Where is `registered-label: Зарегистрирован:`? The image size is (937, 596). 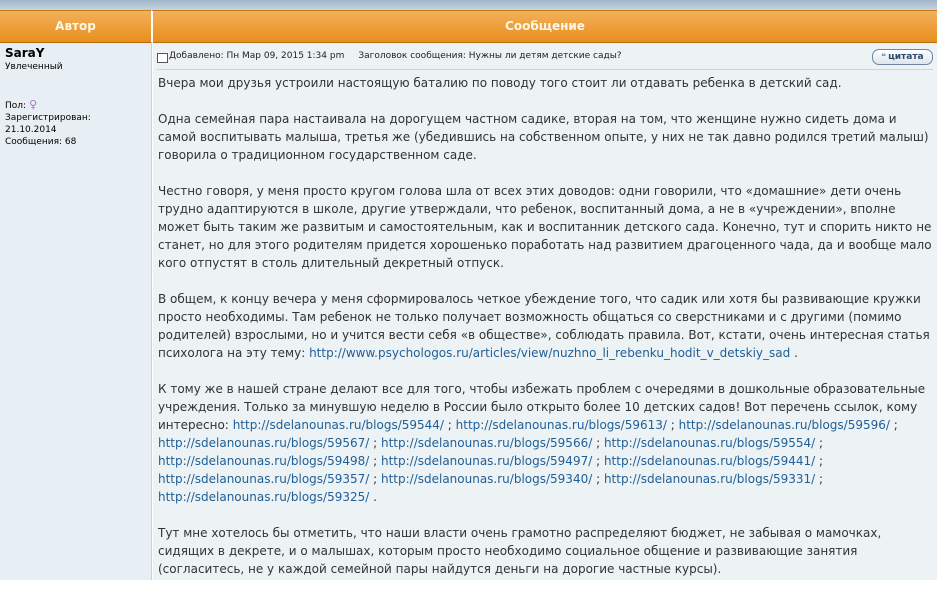
registered-label: Зарегистрирован: is located at coordinates (48, 118).